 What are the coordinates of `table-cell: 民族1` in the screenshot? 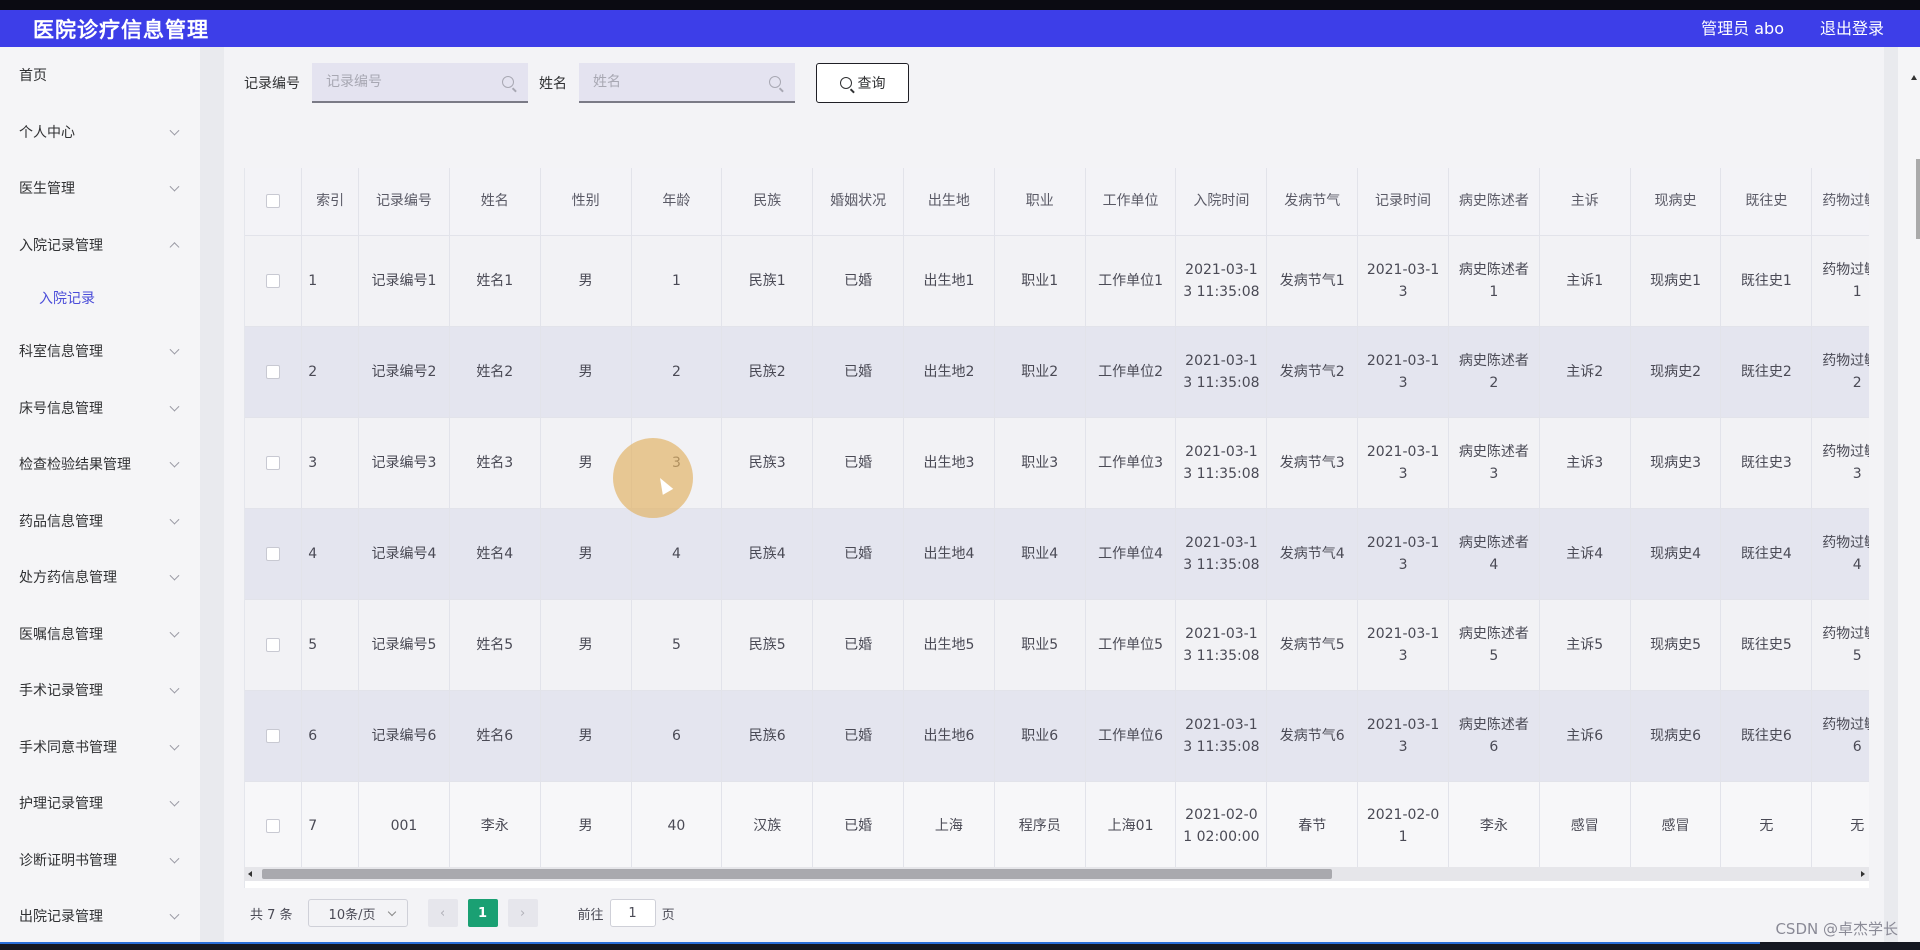 It's located at (767, 281).